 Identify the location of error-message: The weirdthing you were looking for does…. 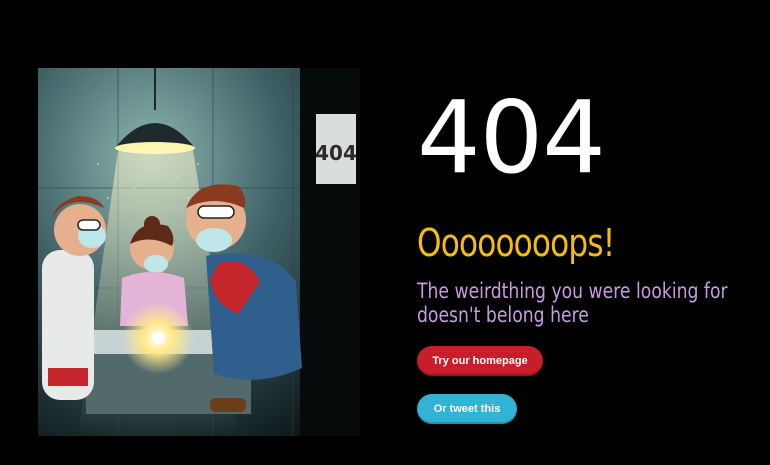
(572, 303).